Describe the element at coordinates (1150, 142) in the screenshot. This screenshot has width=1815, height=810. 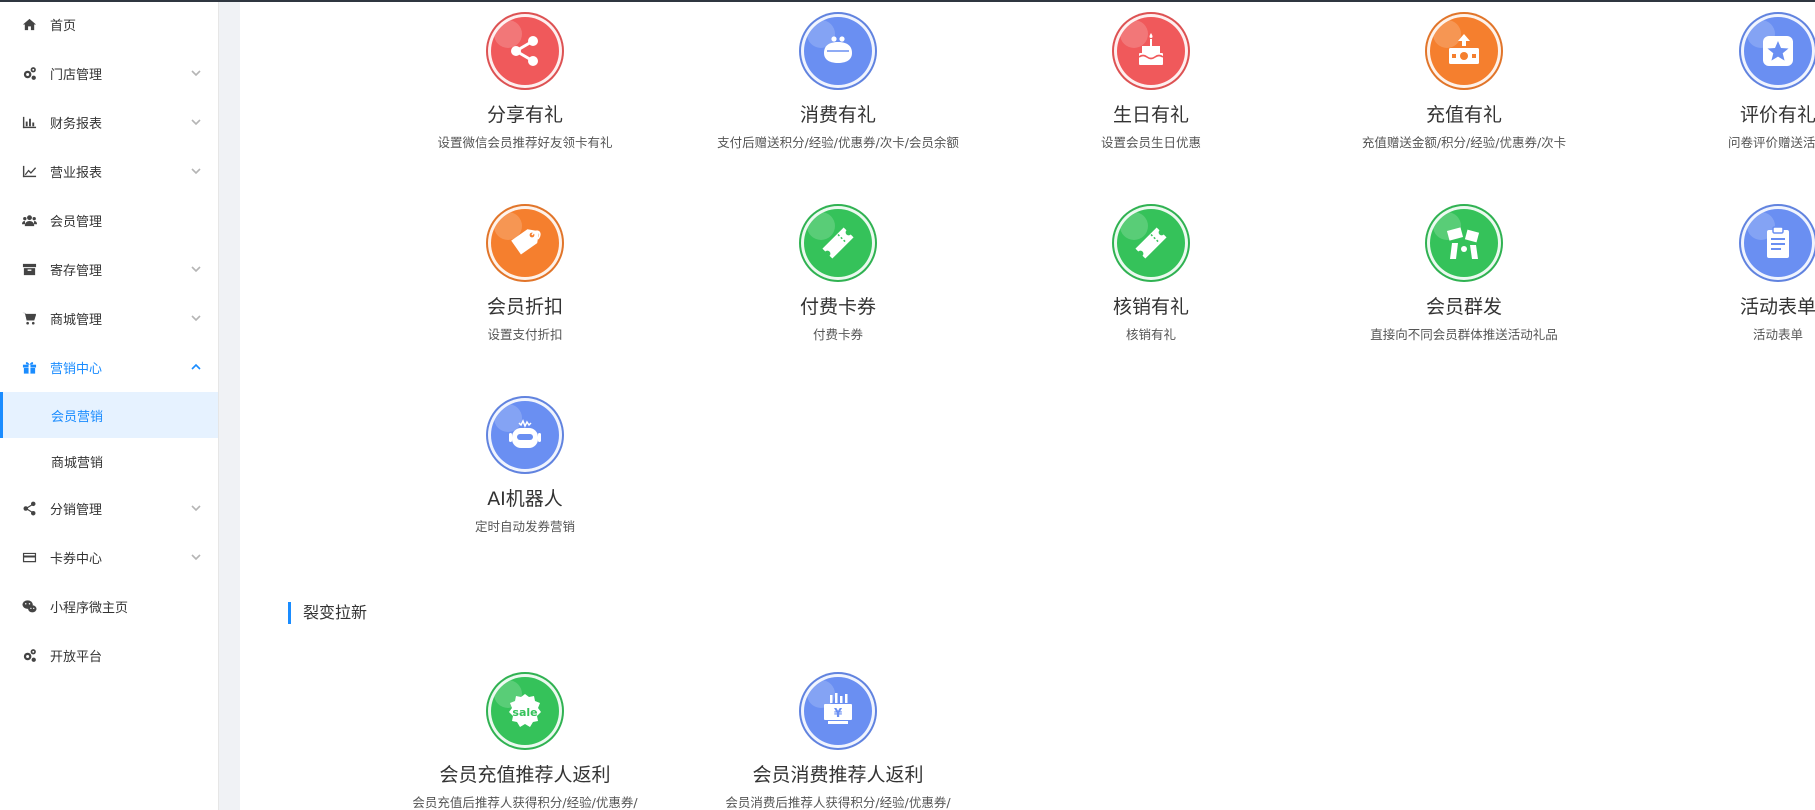
I see `card-desc: 设置会员生日优惠` at that location.